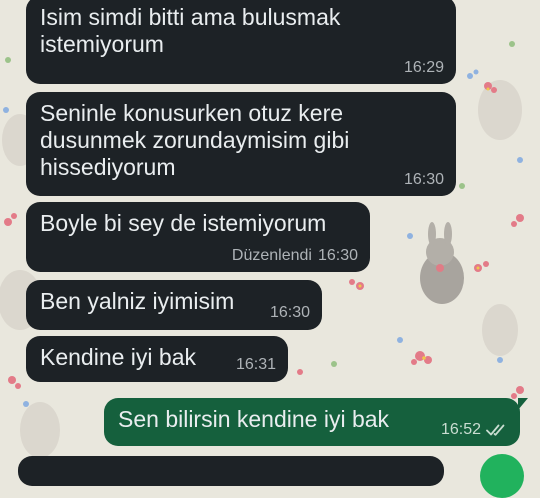 Image resolution: width=540 pixels, height=498 pixels. I want to click on message-meta: Düzenlendi 16:30, so click(295, 256).